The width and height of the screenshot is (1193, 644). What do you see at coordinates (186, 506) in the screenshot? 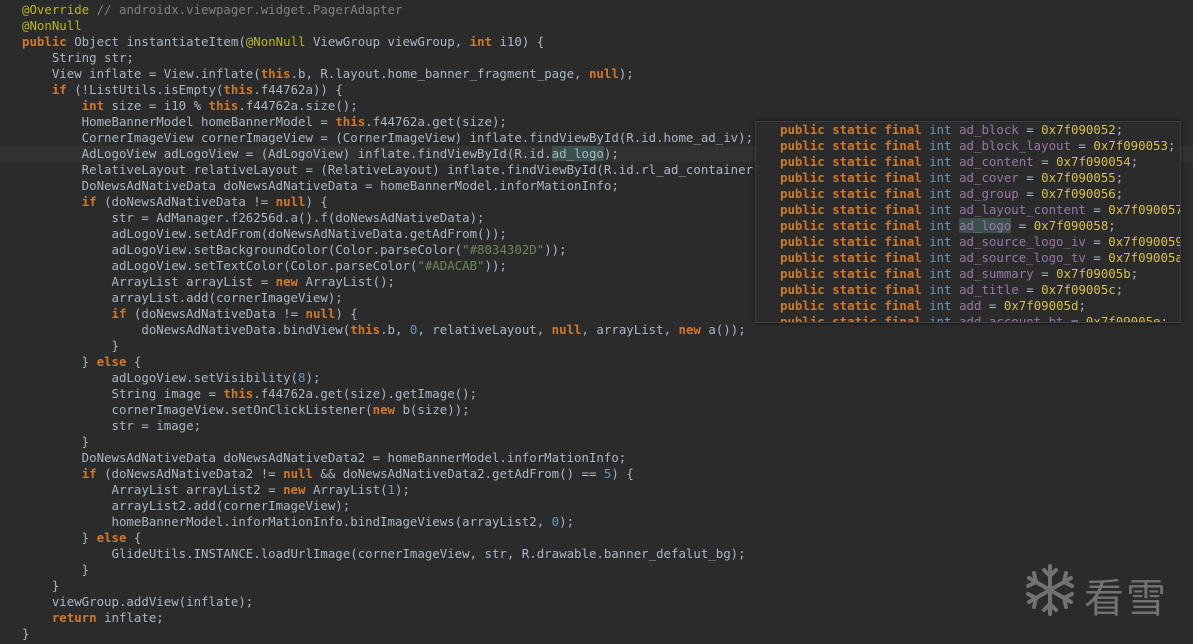
I see `code-line: arrayList2.add(cornerImageView);` at bounding box center [186, 506].